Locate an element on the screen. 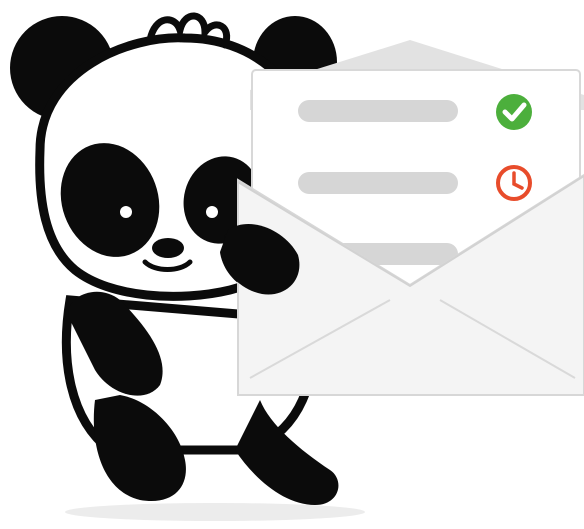  ground-shadow is located at coordinates (215, 512).